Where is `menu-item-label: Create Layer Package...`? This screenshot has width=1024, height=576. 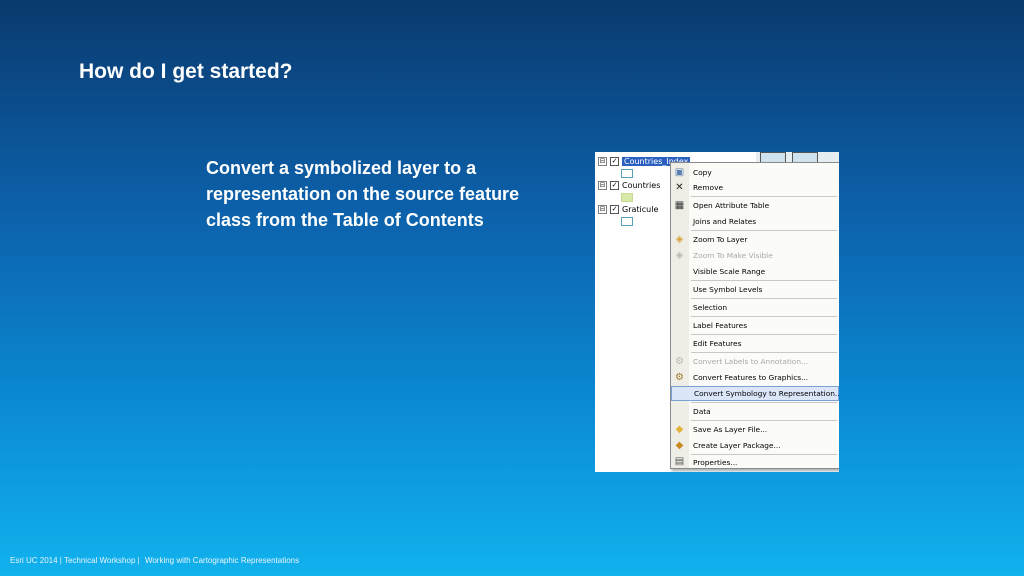
menu-item-label: Create Layer Package... is located at coordinates (737, 445).